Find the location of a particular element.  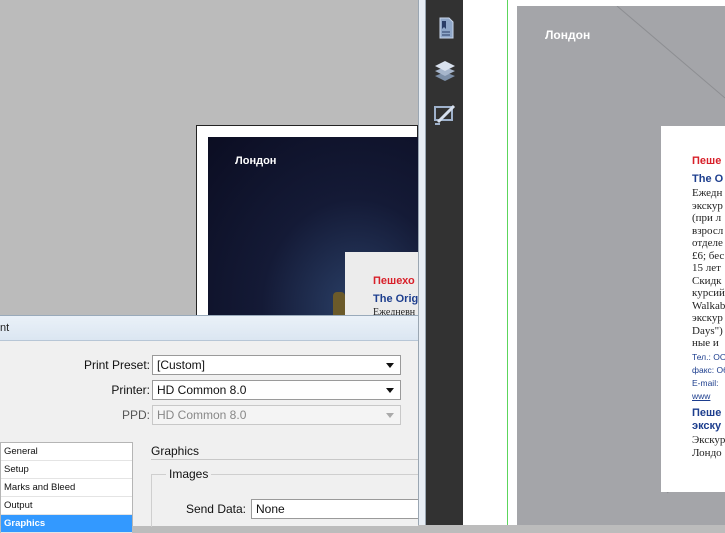

bleed-guide is located at coordinates (507, 262).